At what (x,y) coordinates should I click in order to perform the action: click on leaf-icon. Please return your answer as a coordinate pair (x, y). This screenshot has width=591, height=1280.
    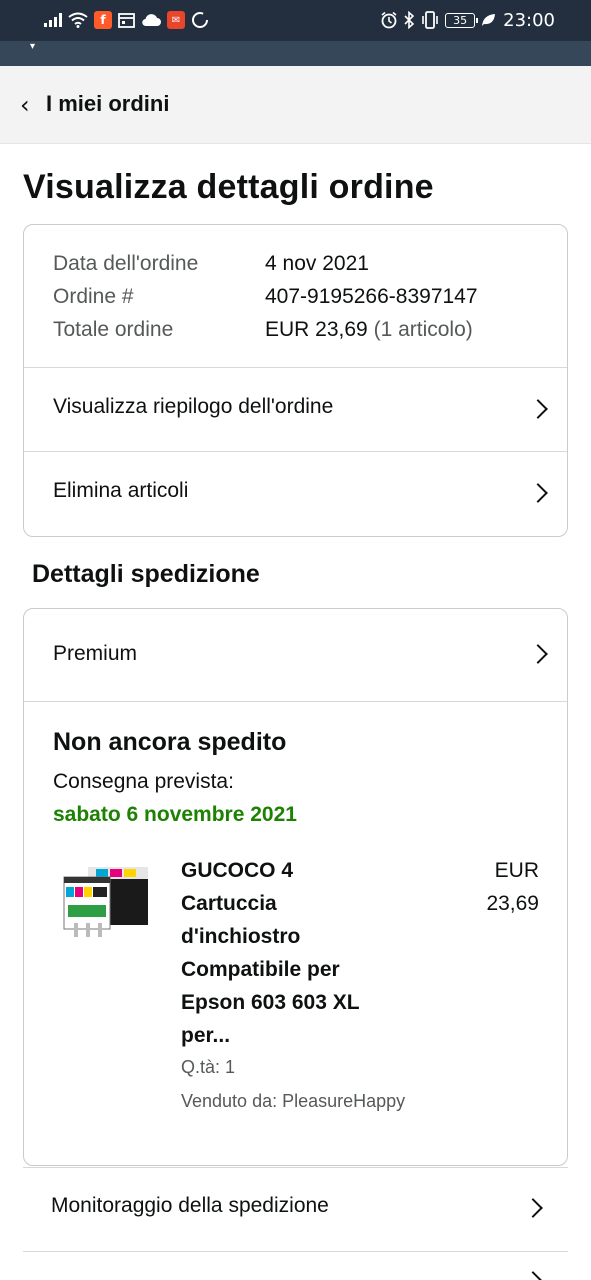
    Looking at the image, I should click on (489, 20).